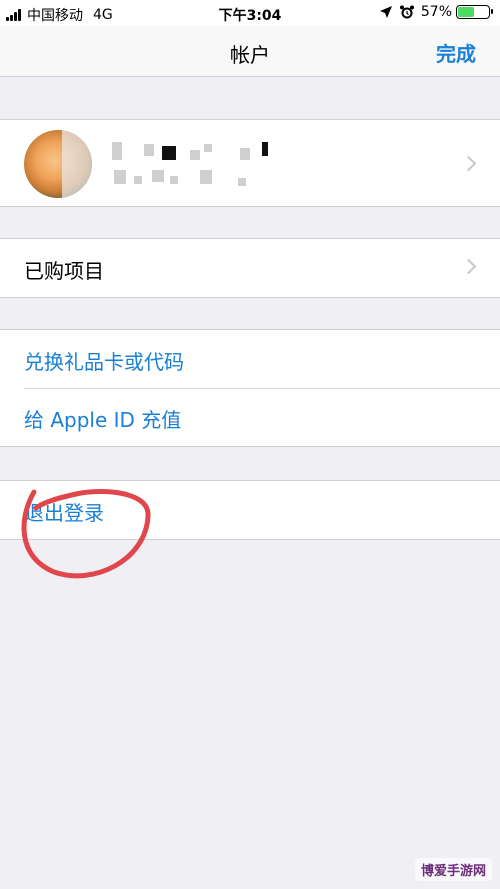 The image size is (500, 889). I want to click on profile-row, so click(250, 163).